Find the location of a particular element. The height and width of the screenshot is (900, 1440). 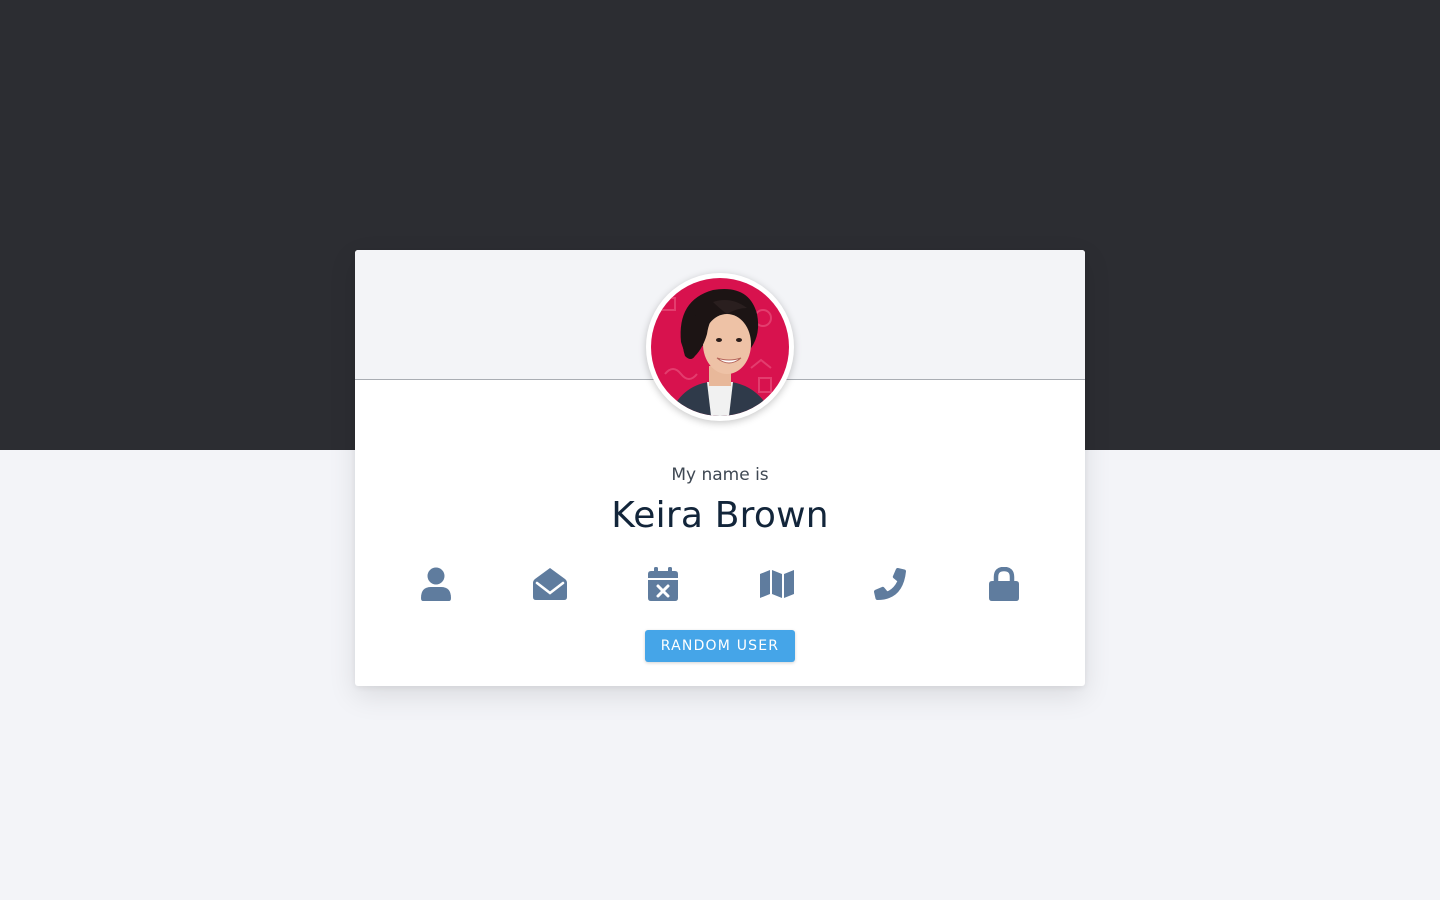

random-user-button: RANDOM USER is located at coordinates (720, 646).